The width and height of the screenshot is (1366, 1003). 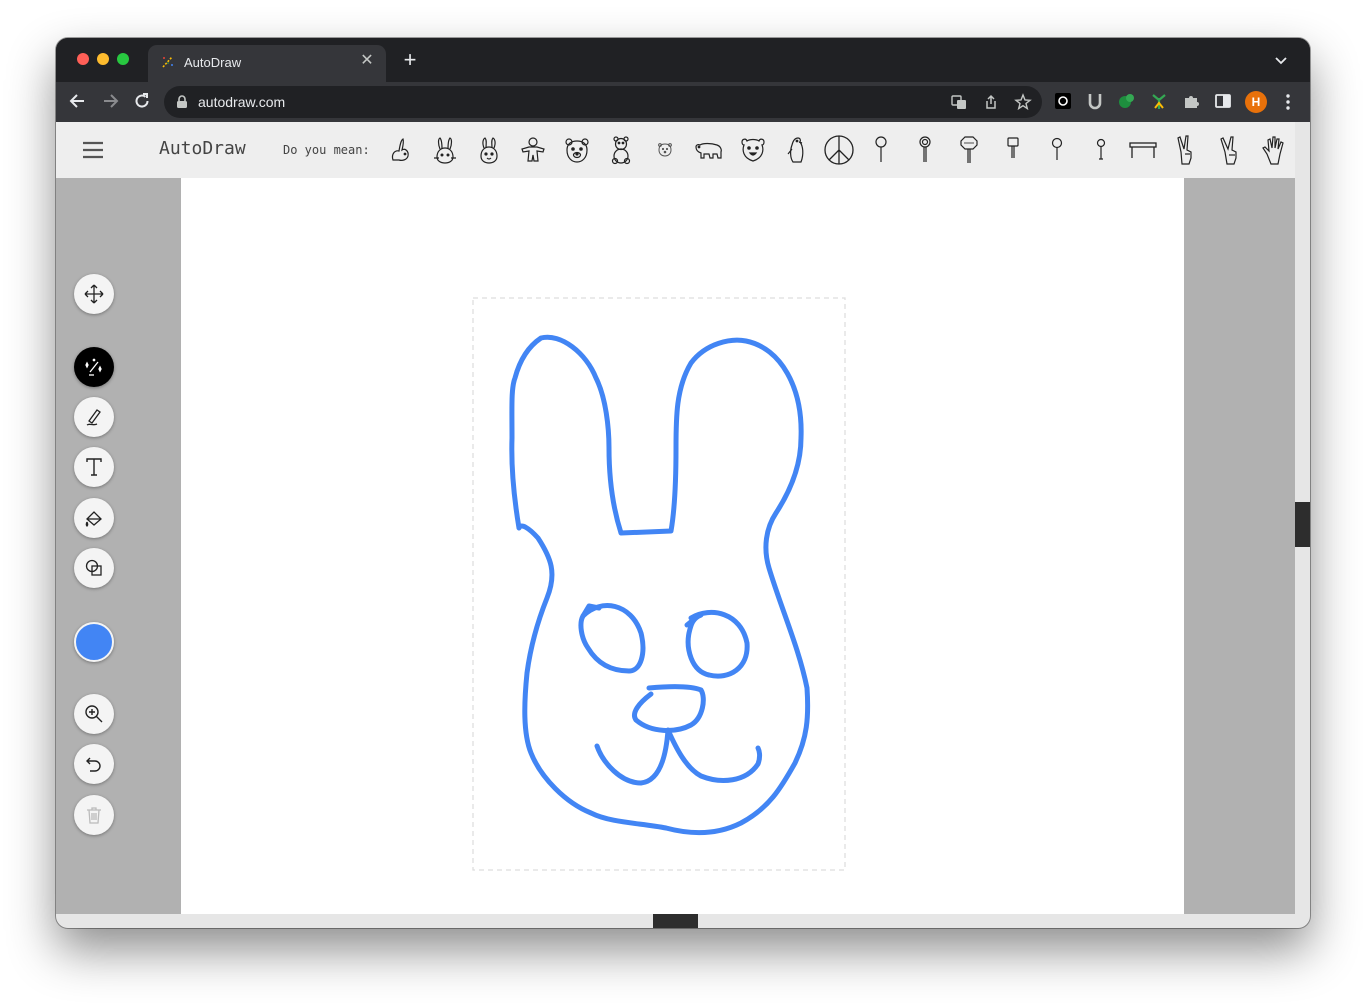 I want to click on tab-close-icon: ✕, so click(x=367, y=61).